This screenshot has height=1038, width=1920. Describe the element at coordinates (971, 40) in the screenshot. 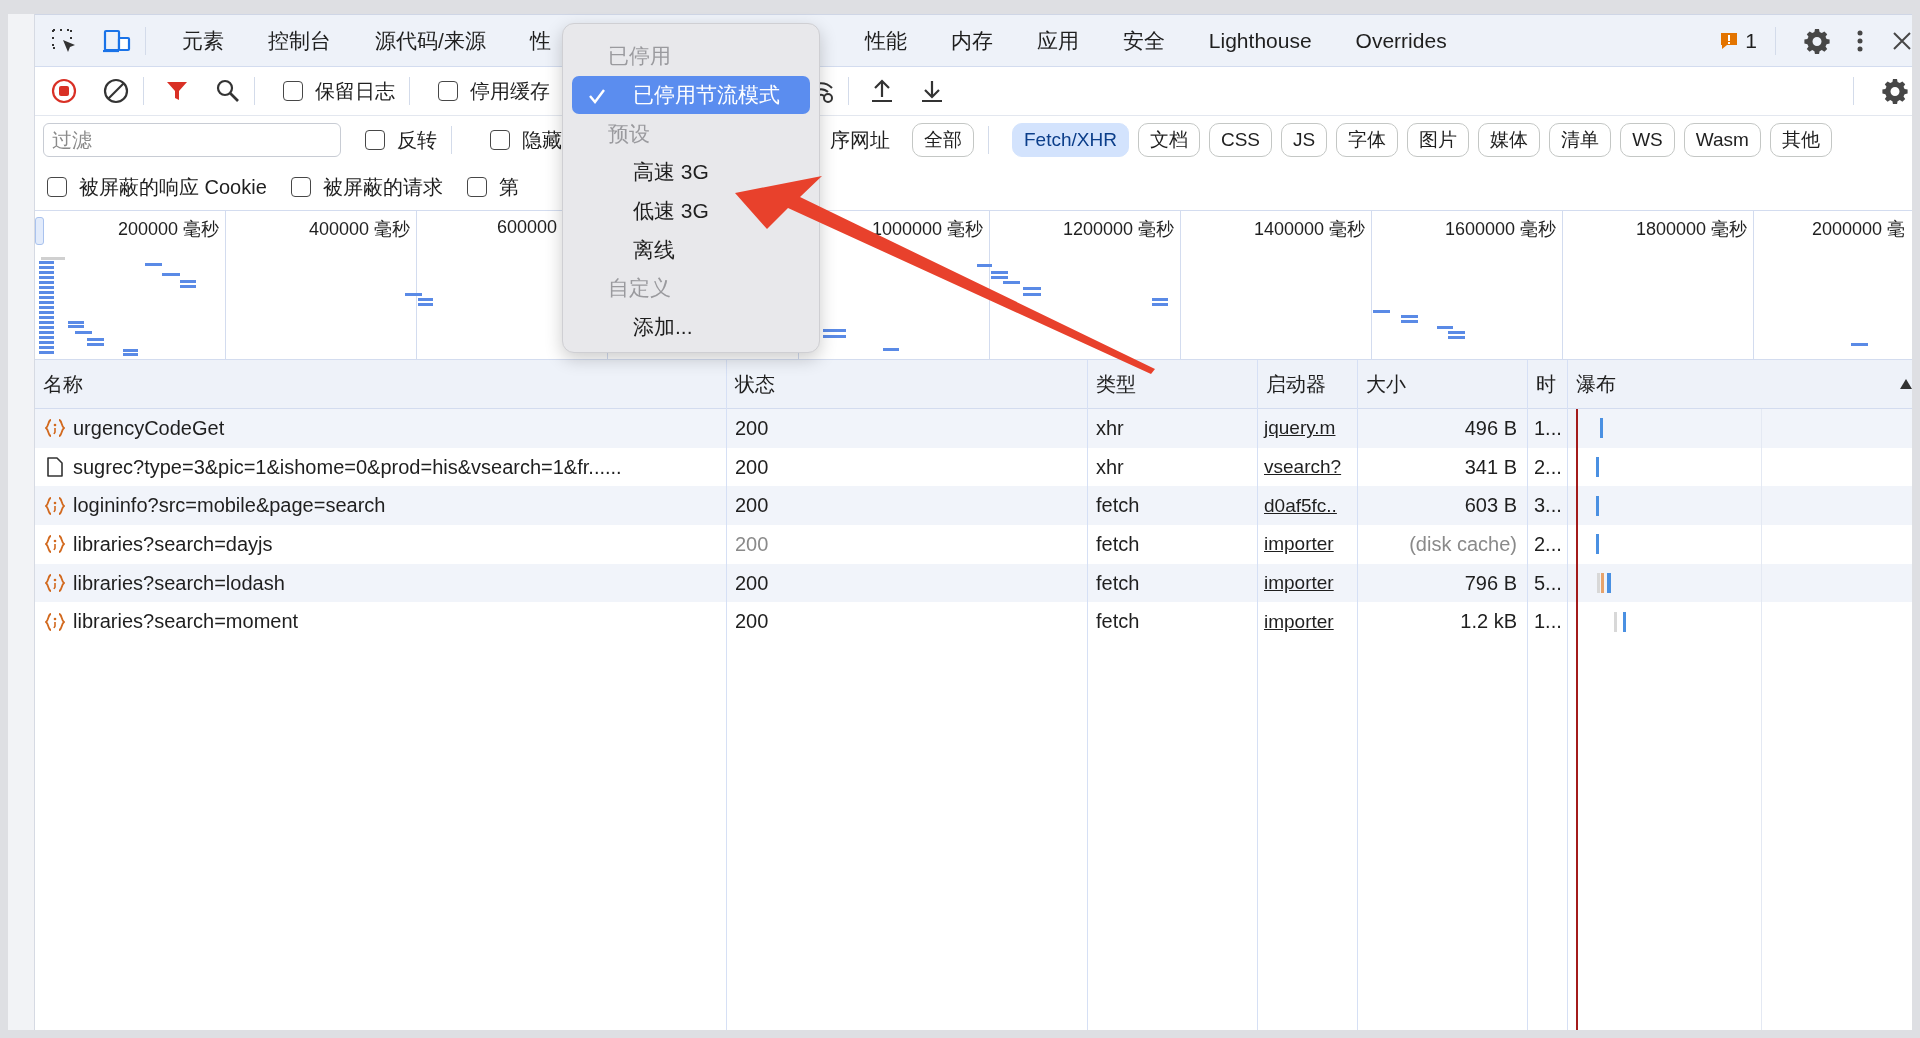

I see `panel-tab: 内存` at that location.